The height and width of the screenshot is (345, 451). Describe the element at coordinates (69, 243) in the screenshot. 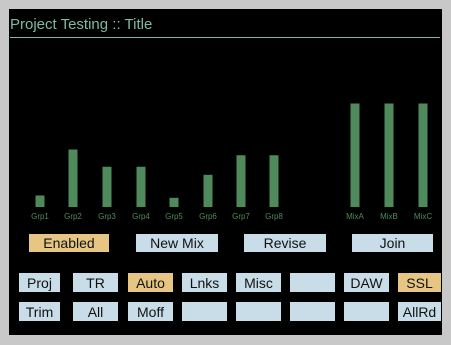

I see `enabled-button: Enabled` at that location.